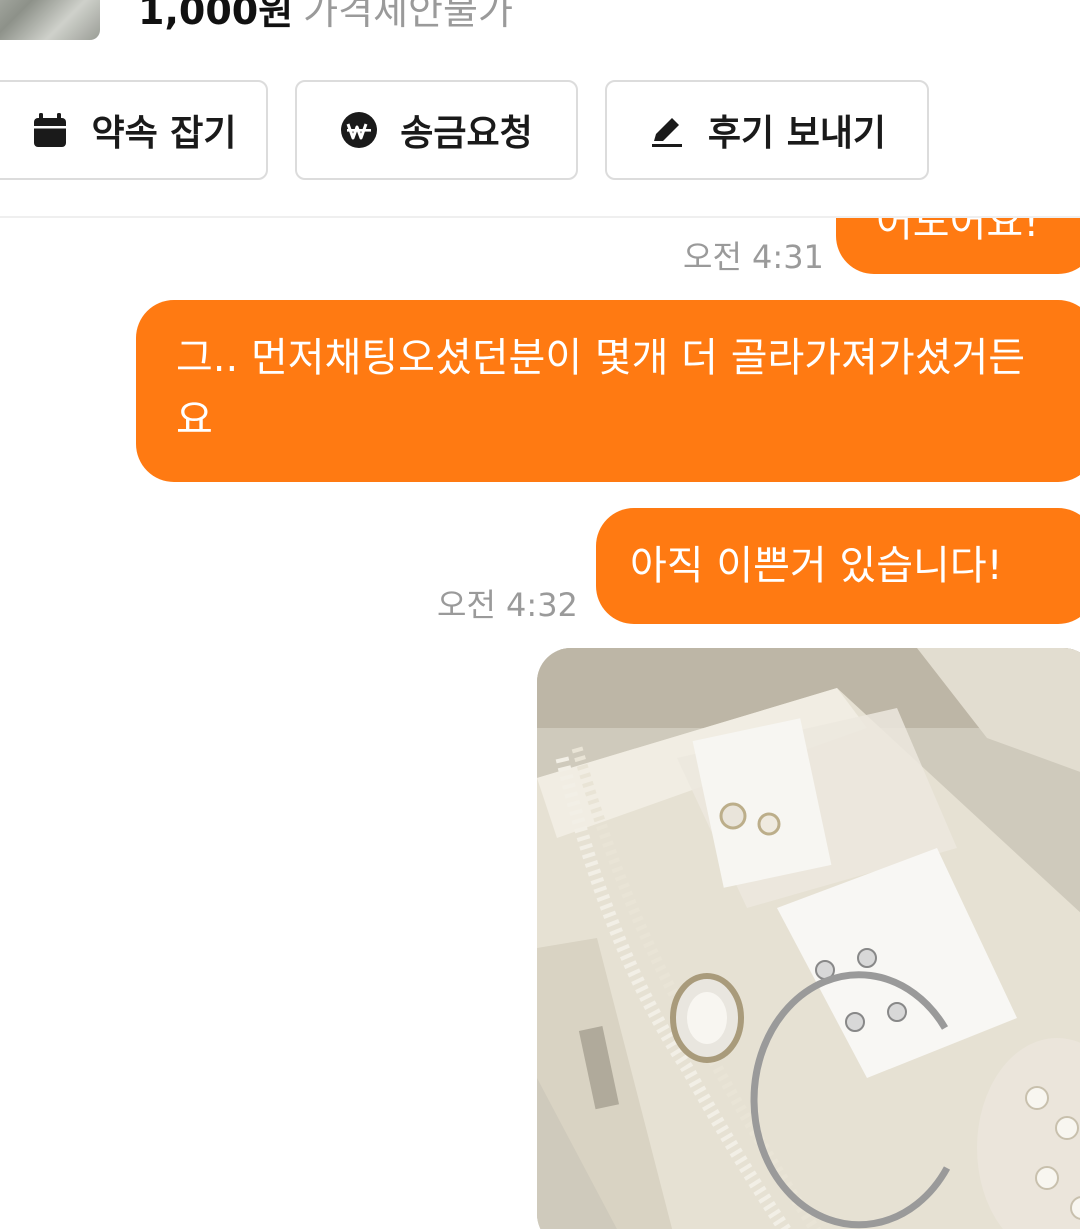 This screenshot has width=1080, height=1229. What do you see at coordinates (164, 133) in the screenshot?
I see `make-appointment-label: 약속 잡기` at bounding box center [164, 133].